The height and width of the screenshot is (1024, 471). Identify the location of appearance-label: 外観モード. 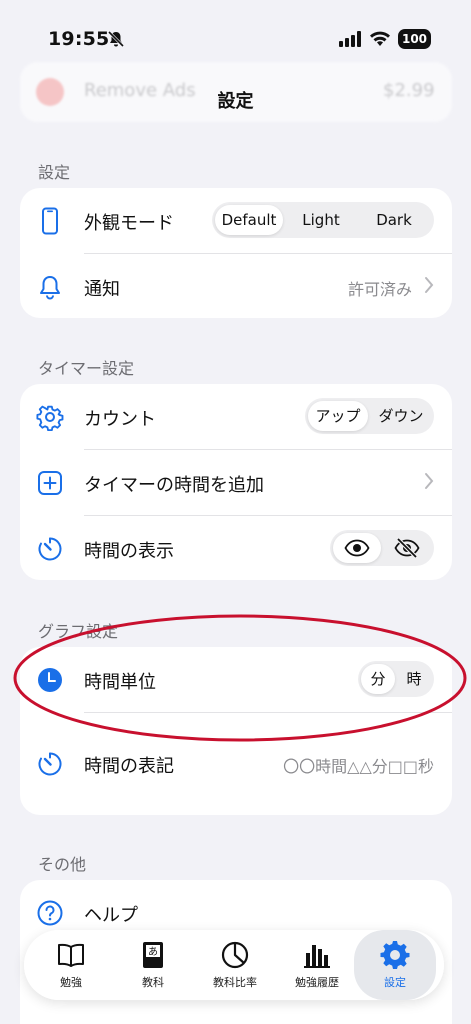
(129, 223).